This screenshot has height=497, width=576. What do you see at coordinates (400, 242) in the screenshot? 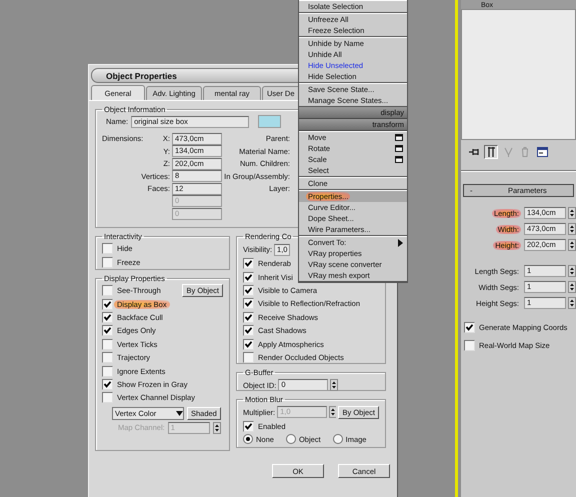
I see `submenu-arrow-icon` at bounding box center [400, 242].